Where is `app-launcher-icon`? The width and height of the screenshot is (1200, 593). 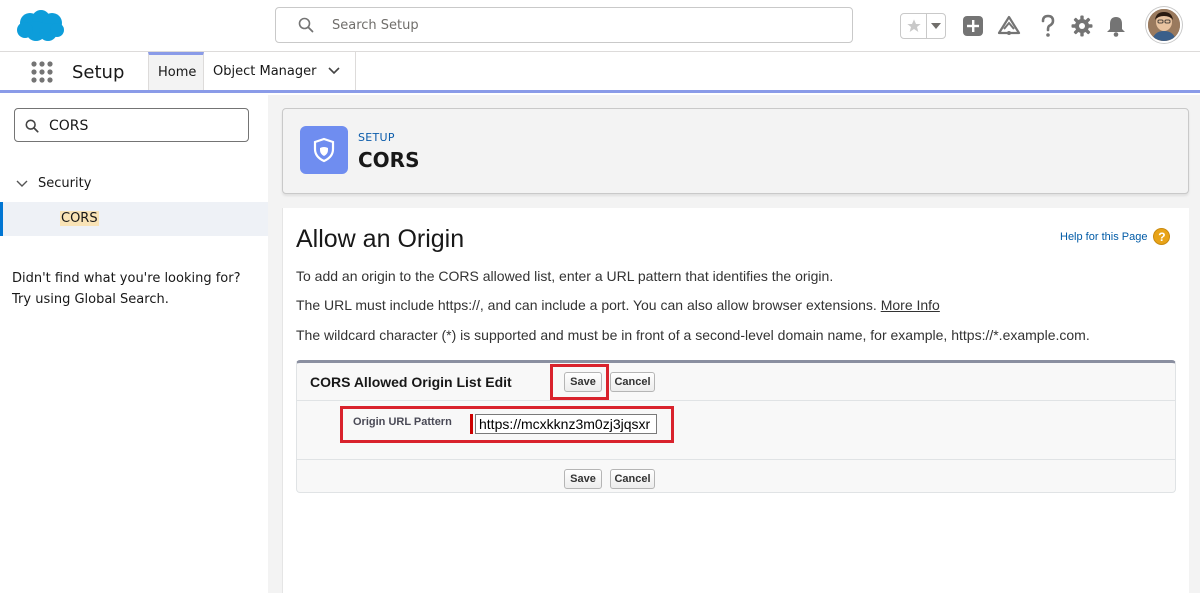 app-launcher-icon is located at coordinates (42, 72).